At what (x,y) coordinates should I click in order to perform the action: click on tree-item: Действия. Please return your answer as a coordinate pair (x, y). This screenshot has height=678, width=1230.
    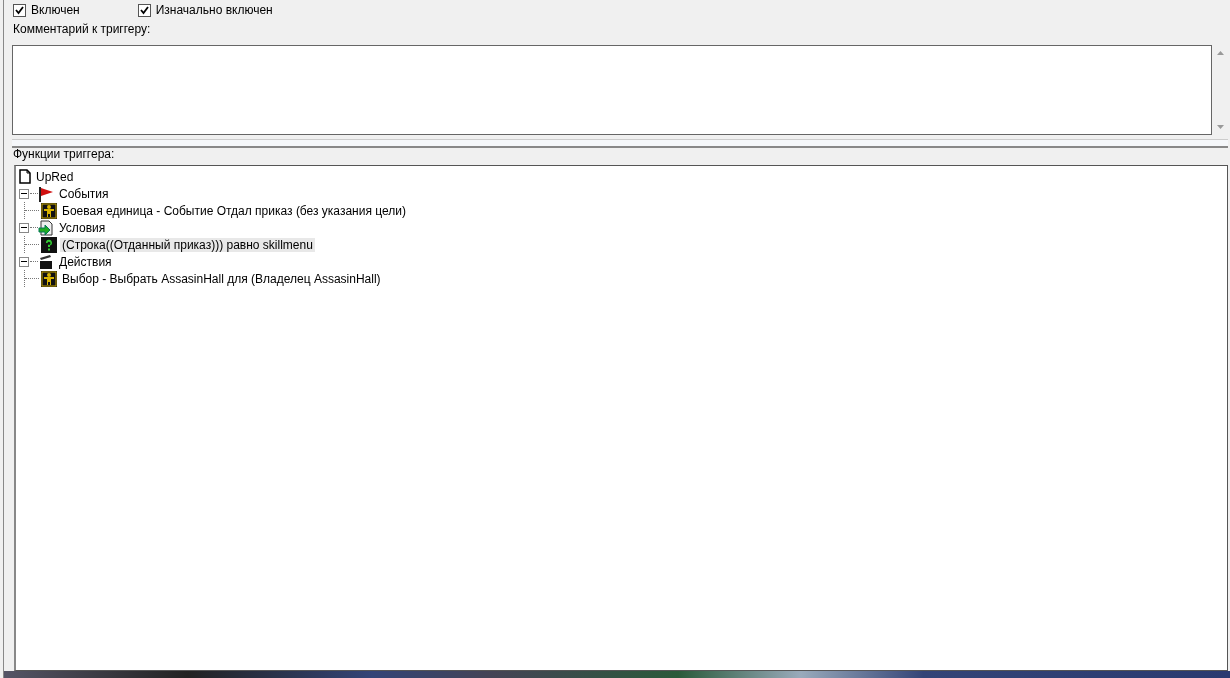
    Looking at the image, I should click on (85, 261).